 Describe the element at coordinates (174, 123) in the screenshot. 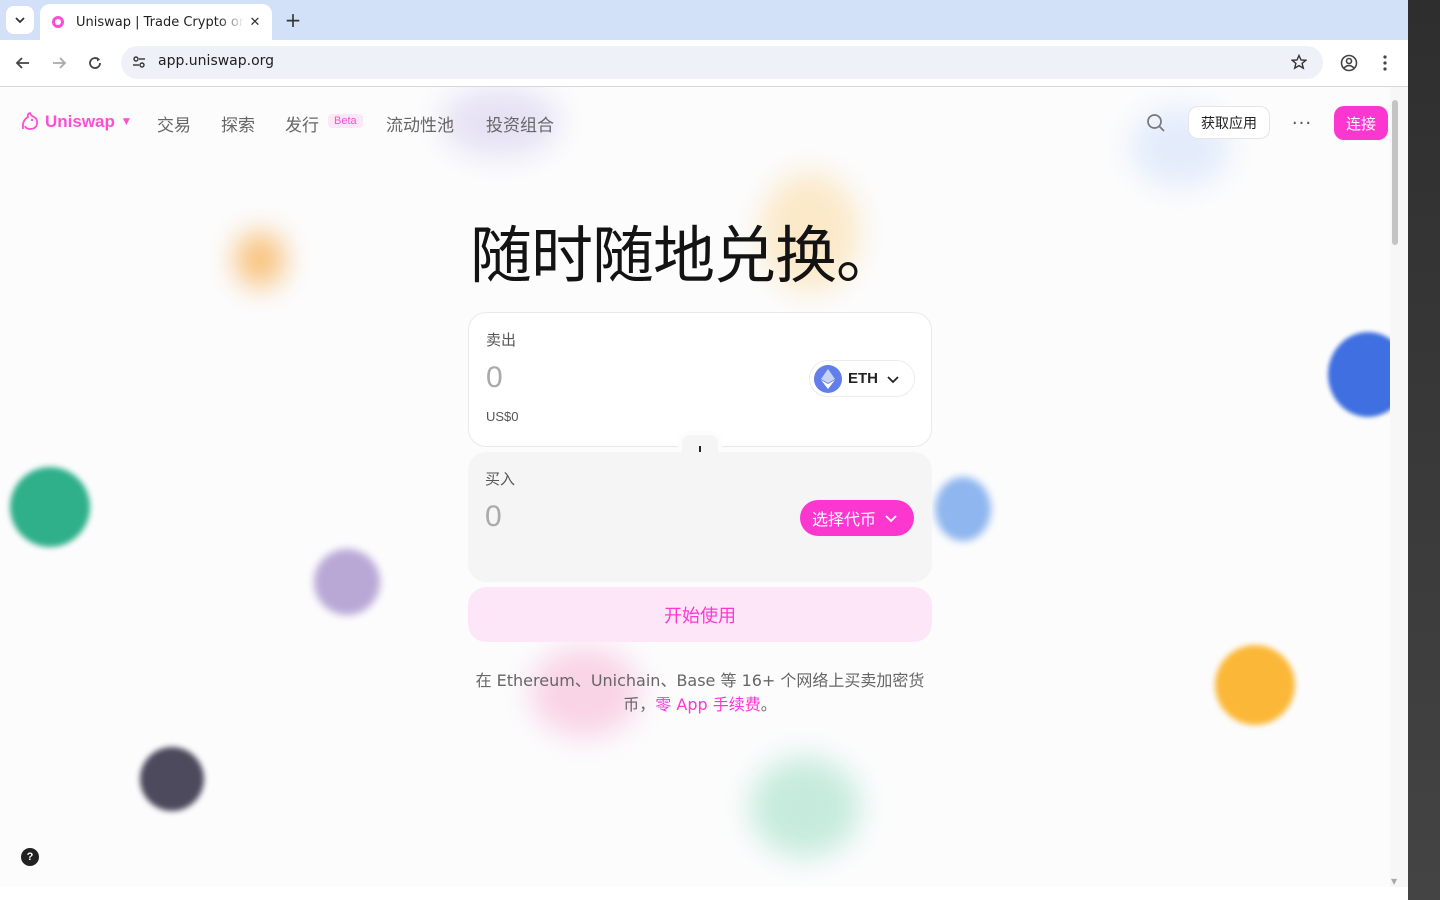

I see `nav-item-trade: 交易` at that location.